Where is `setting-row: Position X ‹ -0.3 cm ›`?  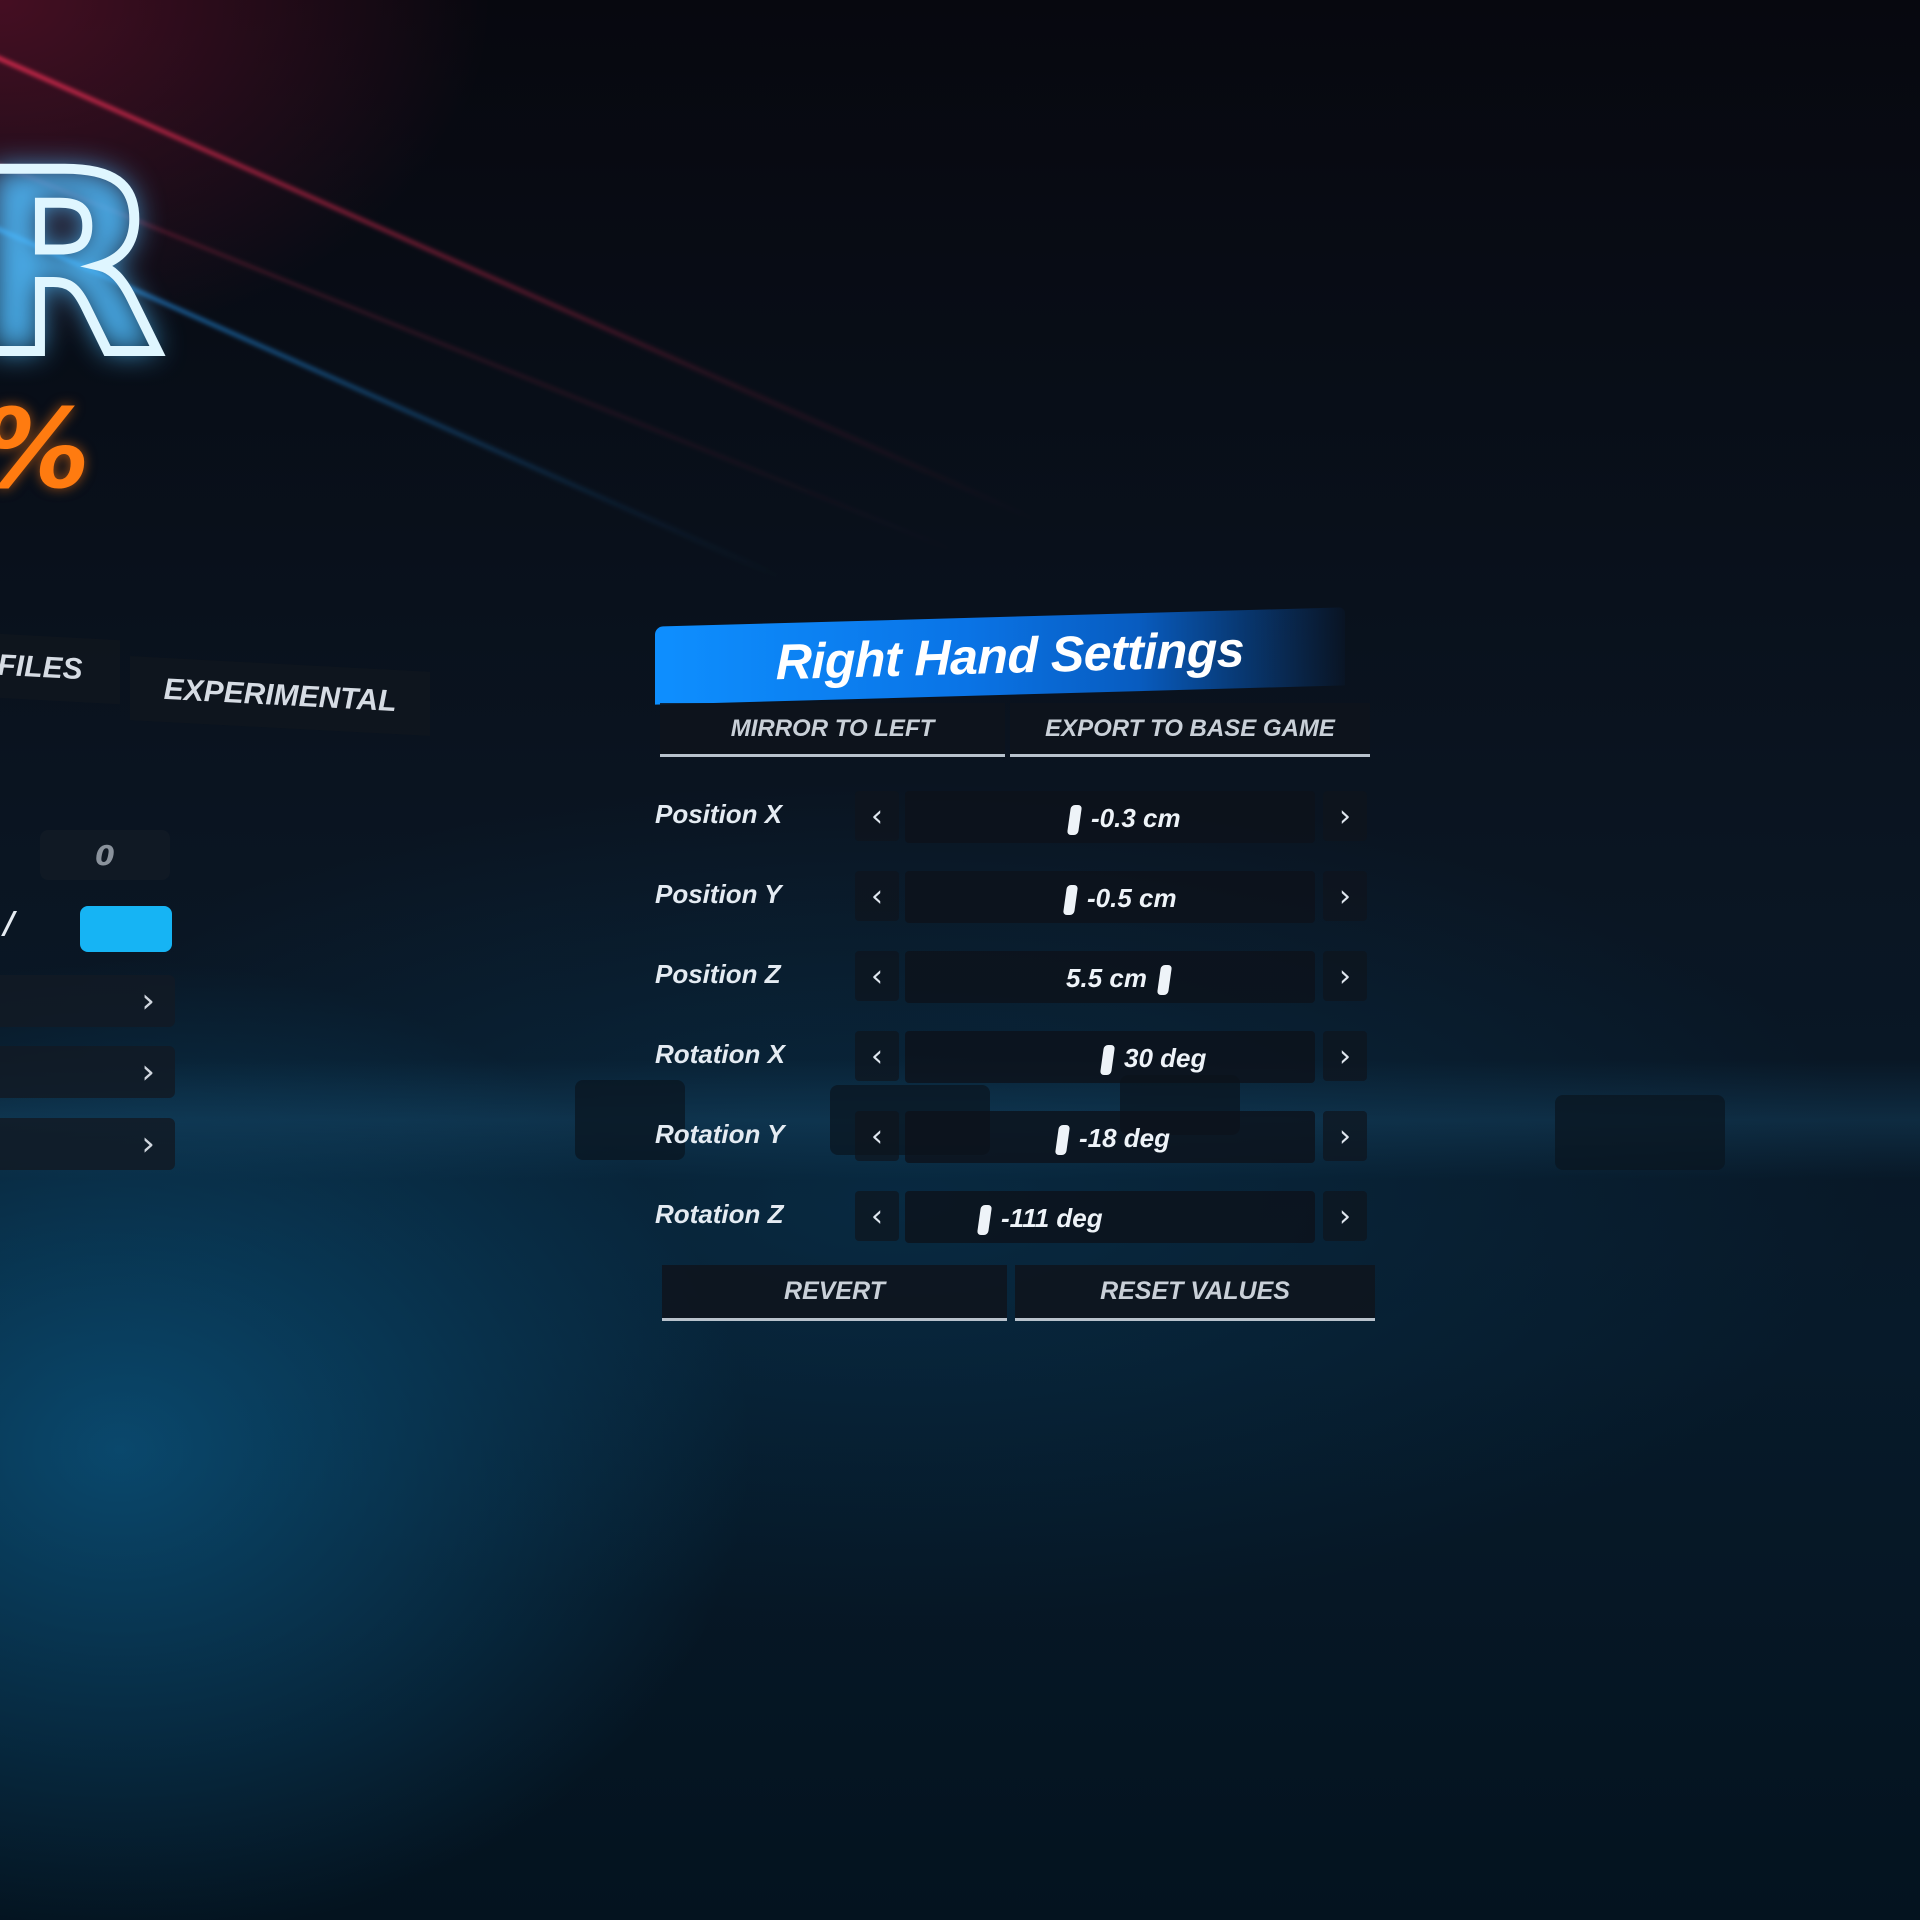
setting-row: Position X ‹ -0.3 cm › is located at coordinates (1015, 817).